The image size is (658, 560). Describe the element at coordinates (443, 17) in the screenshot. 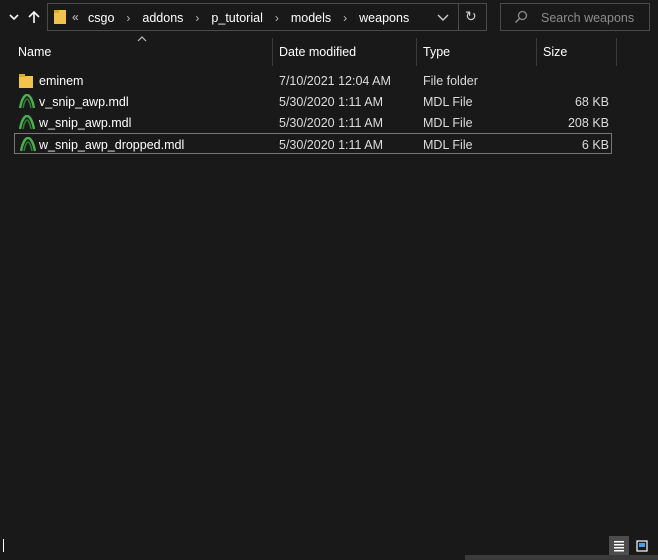

I see `address-dropdown-chevron-icon` at that location.